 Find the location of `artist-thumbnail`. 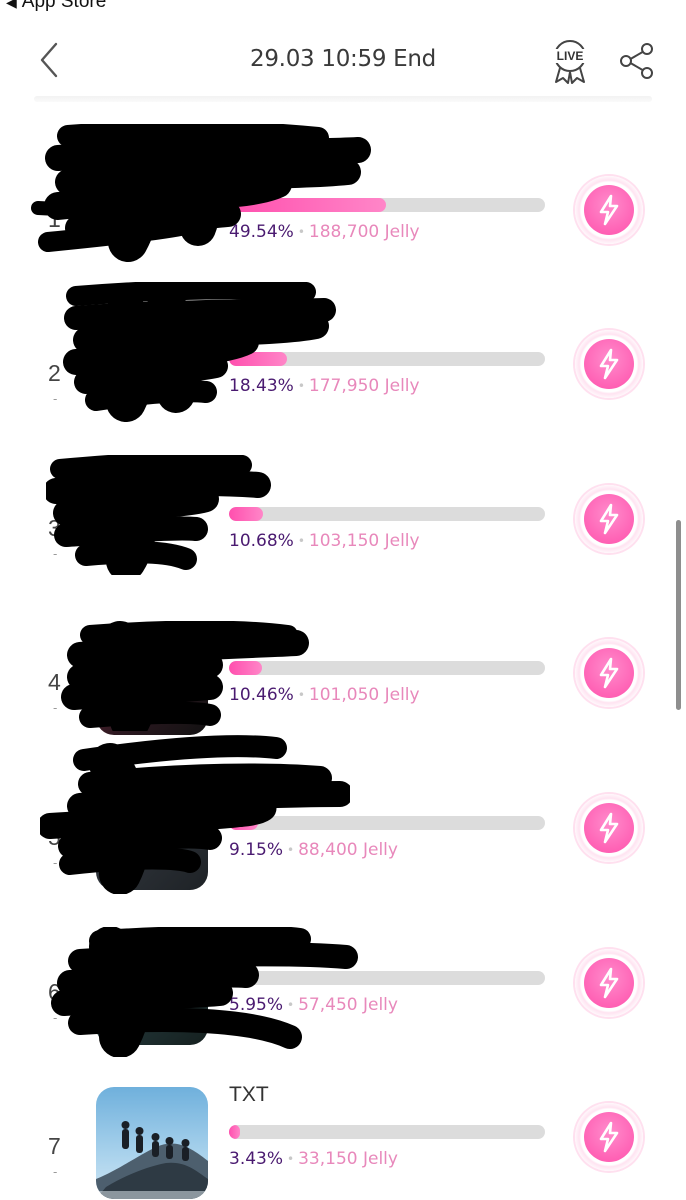

artist-thumbnail is located at coordinates (152, 1143).